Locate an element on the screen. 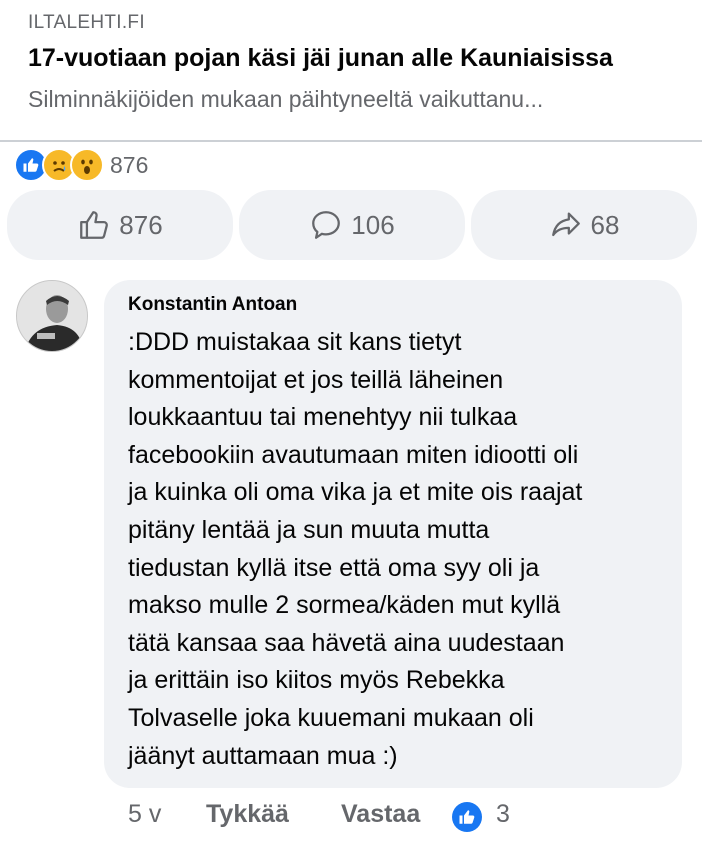 Image resolution: width=702 pixels, height=853 pixels. like-button: 876 is located at coordinates (120, 225).